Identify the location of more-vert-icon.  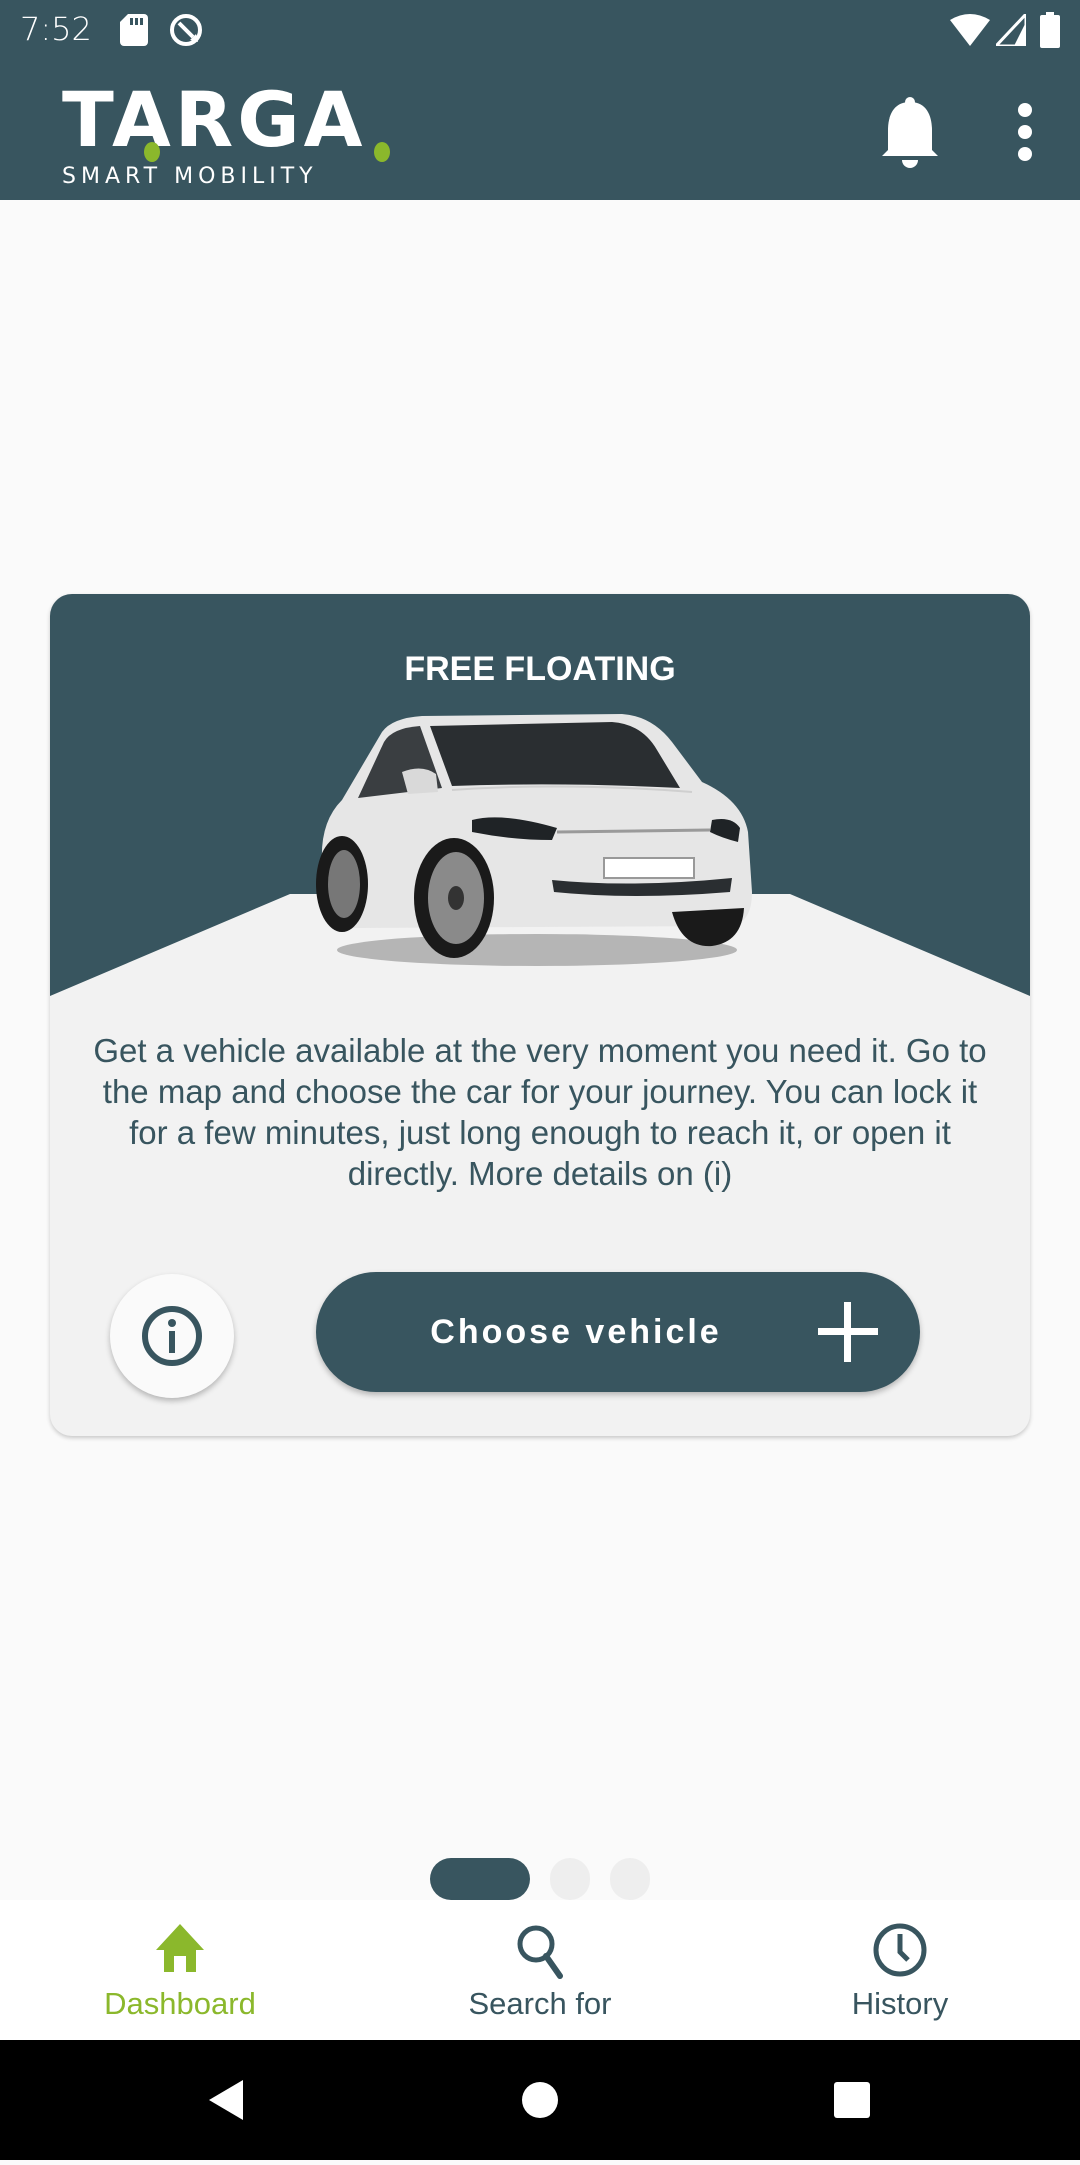
(1025, 132).